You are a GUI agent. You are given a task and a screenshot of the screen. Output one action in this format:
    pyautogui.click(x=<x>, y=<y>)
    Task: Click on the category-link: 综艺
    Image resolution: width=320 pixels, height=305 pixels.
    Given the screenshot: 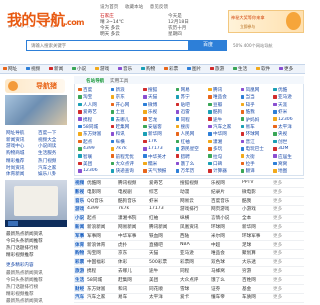 What is the action you would take?
    pyautogui.click(x=163, y=192)
    